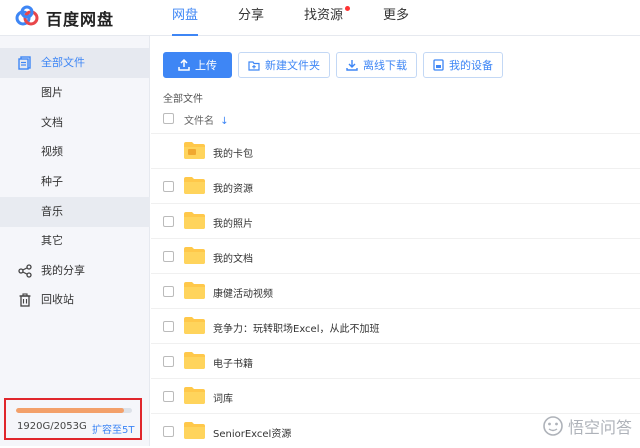  Describe the element at coordinates (73, 419) in the screenshot. I see `storage-usage-panel: 1920G/2053G 扩容至5T` at that location.